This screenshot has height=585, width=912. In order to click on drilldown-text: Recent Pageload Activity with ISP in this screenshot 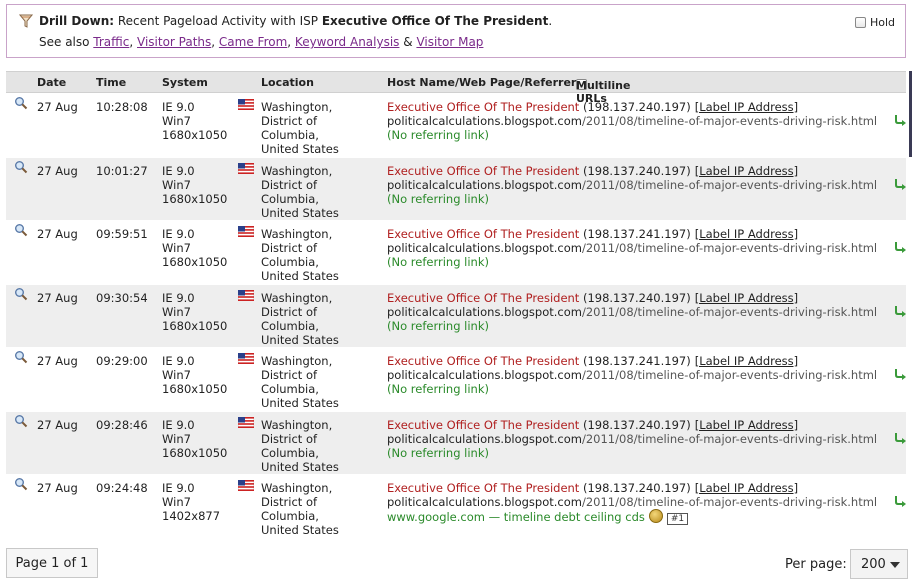, I will do `click(218, 21)`.